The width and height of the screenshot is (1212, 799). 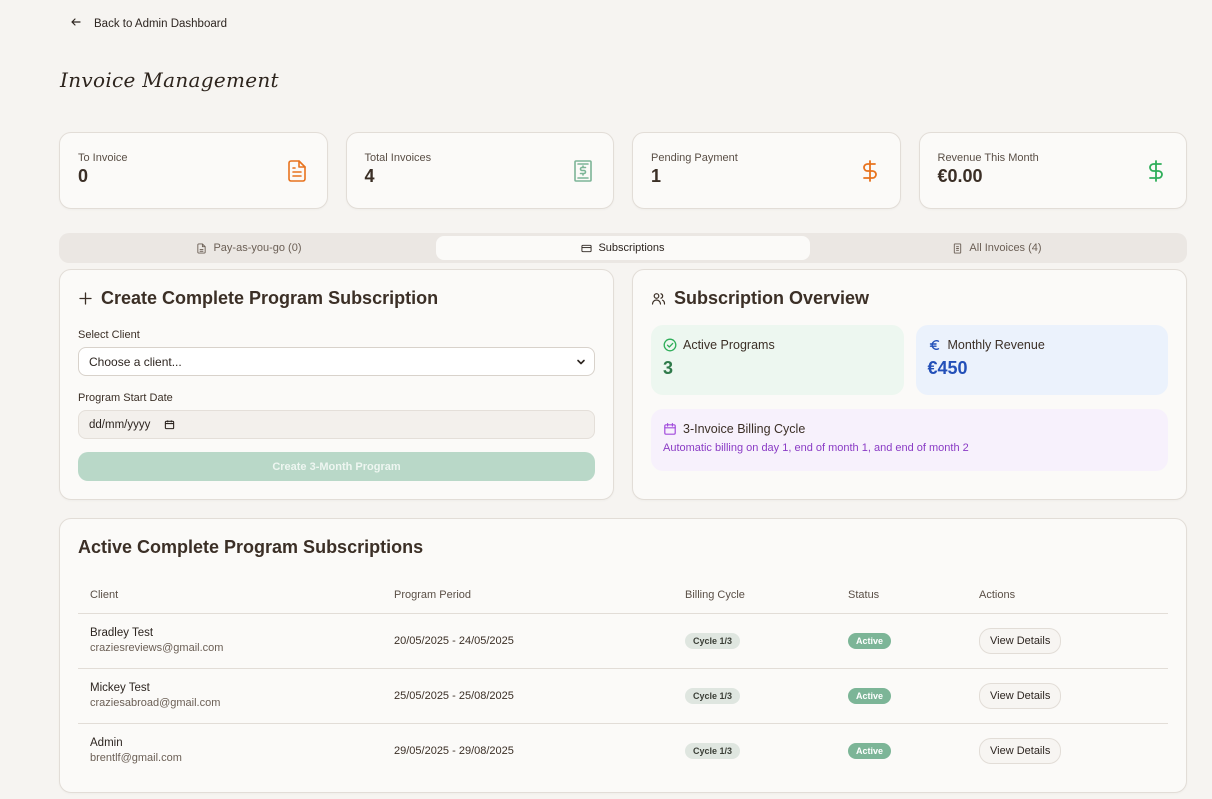 What do you see at coordinates (155, 703) in the screenshot?
I see `client-email: craziesabroad@gmail.com` at bounding box center [155, 703].